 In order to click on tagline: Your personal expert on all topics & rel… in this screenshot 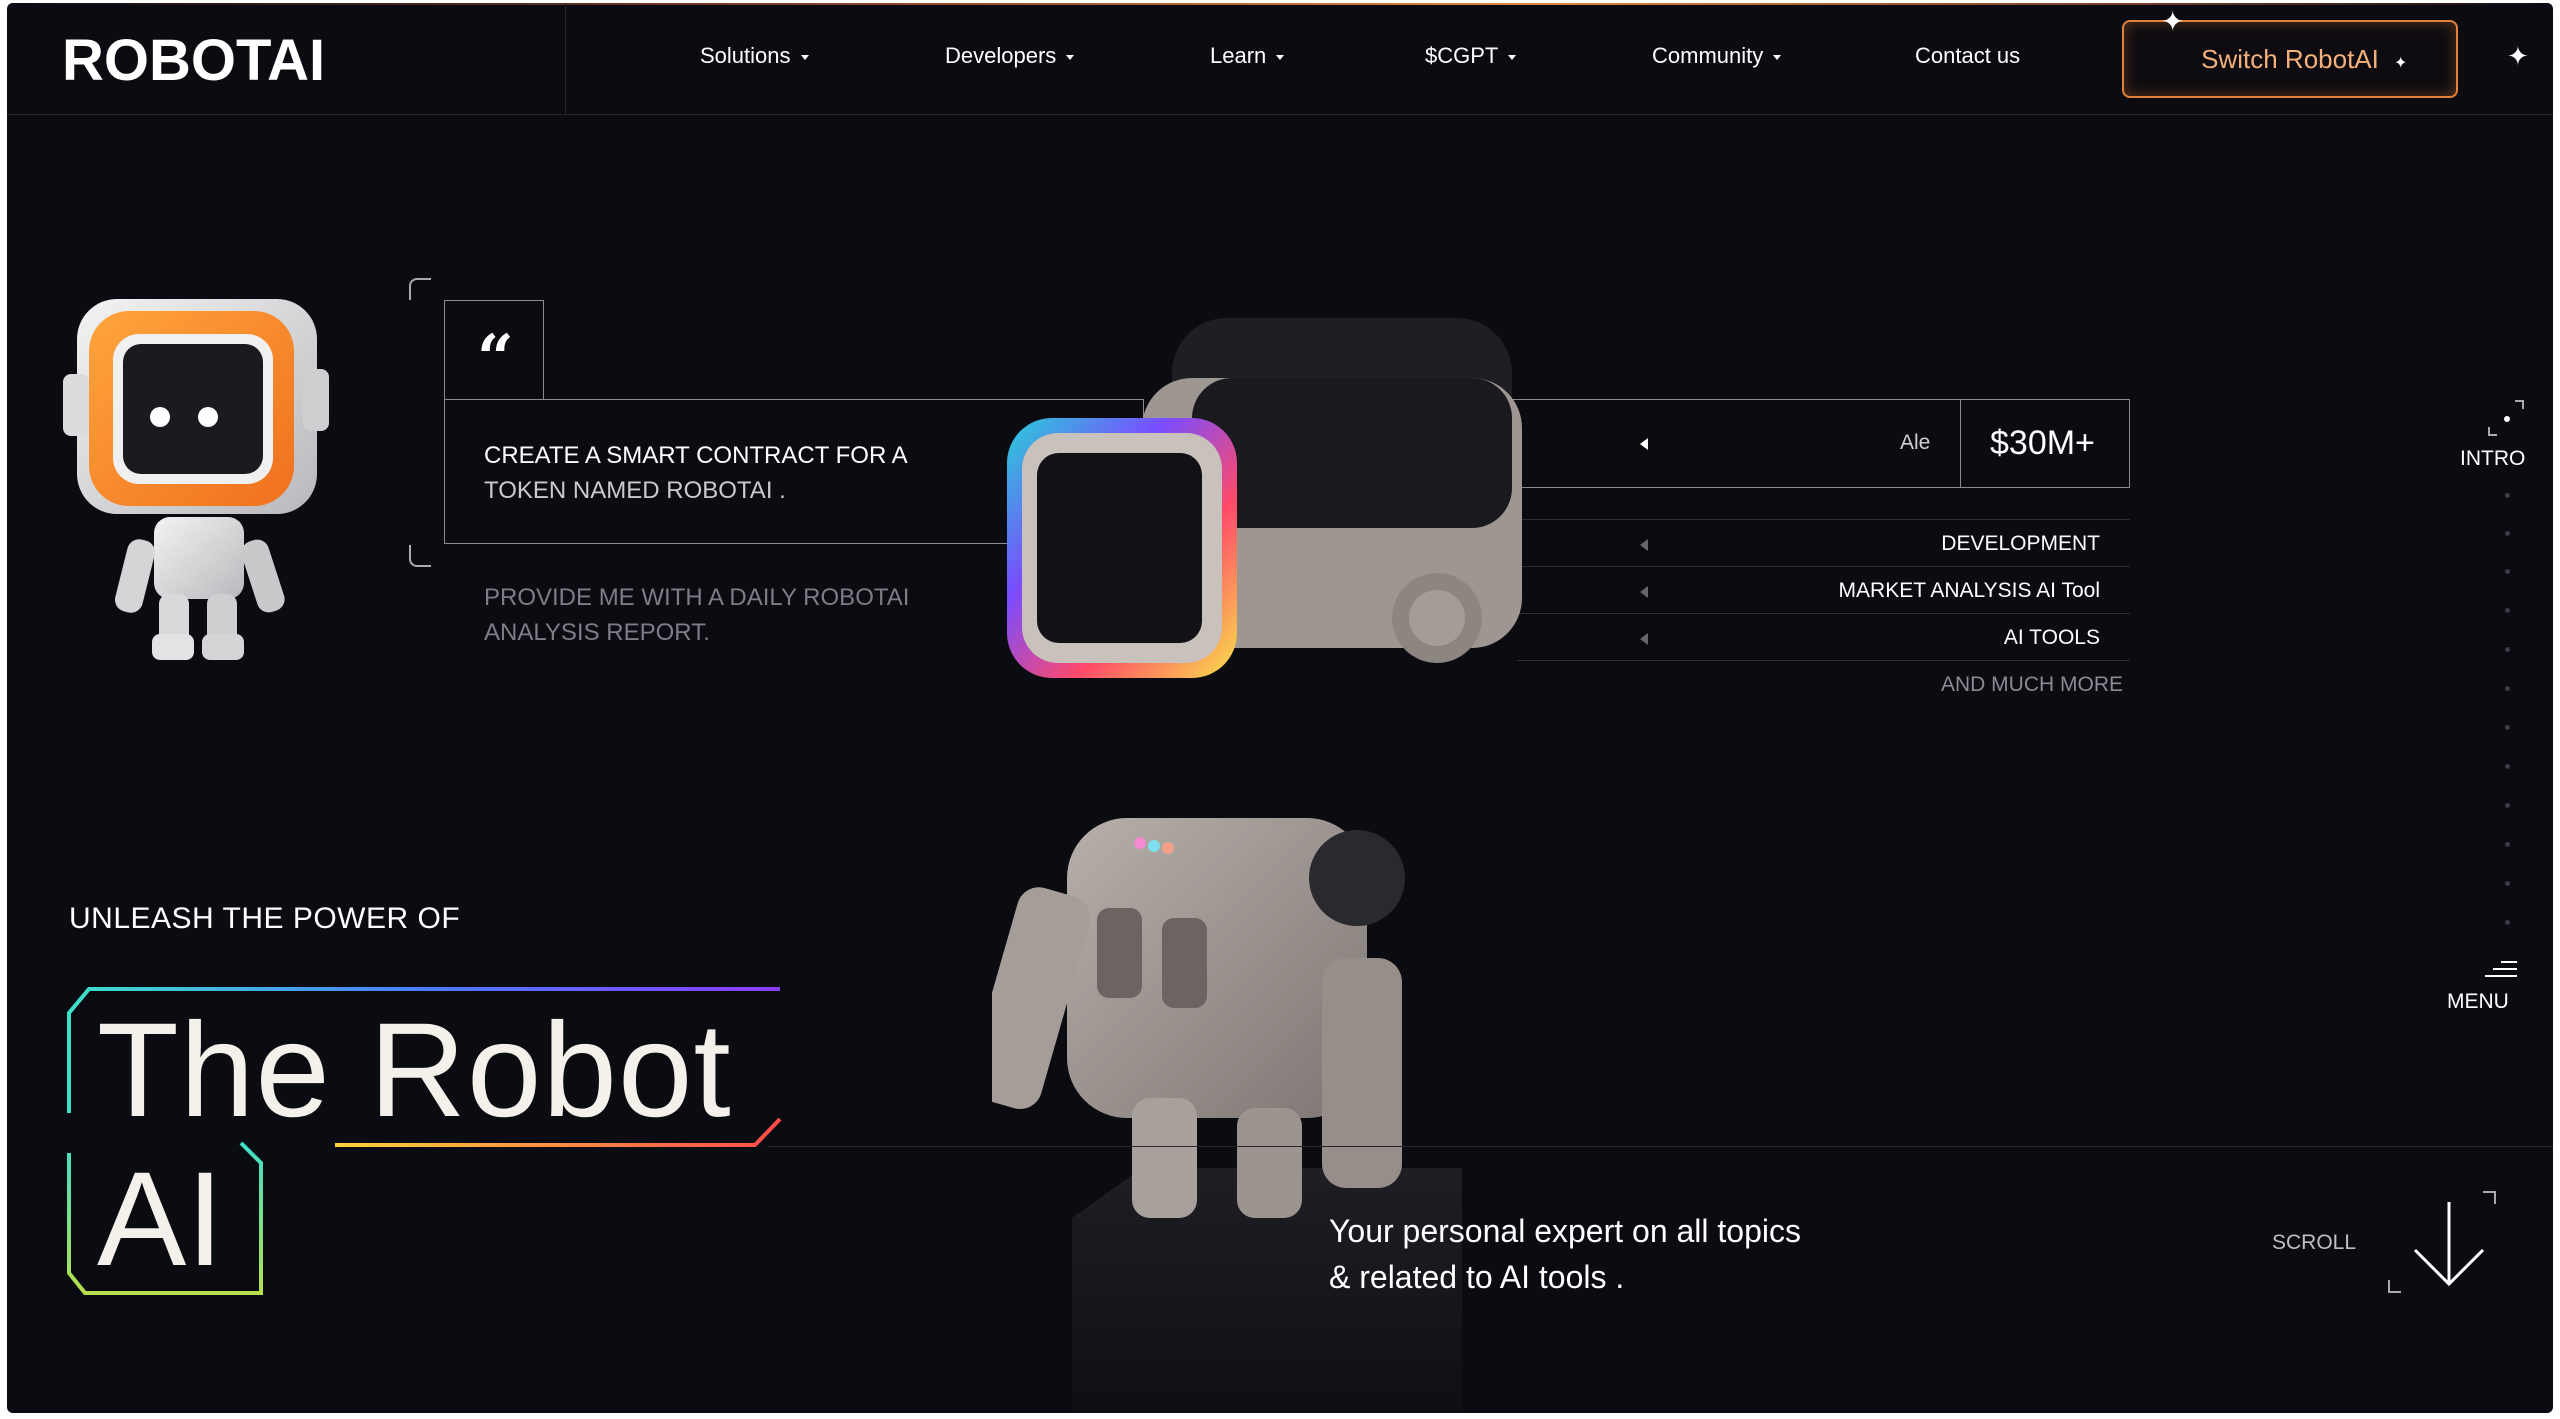, I will do `click(1565, 1254)`.